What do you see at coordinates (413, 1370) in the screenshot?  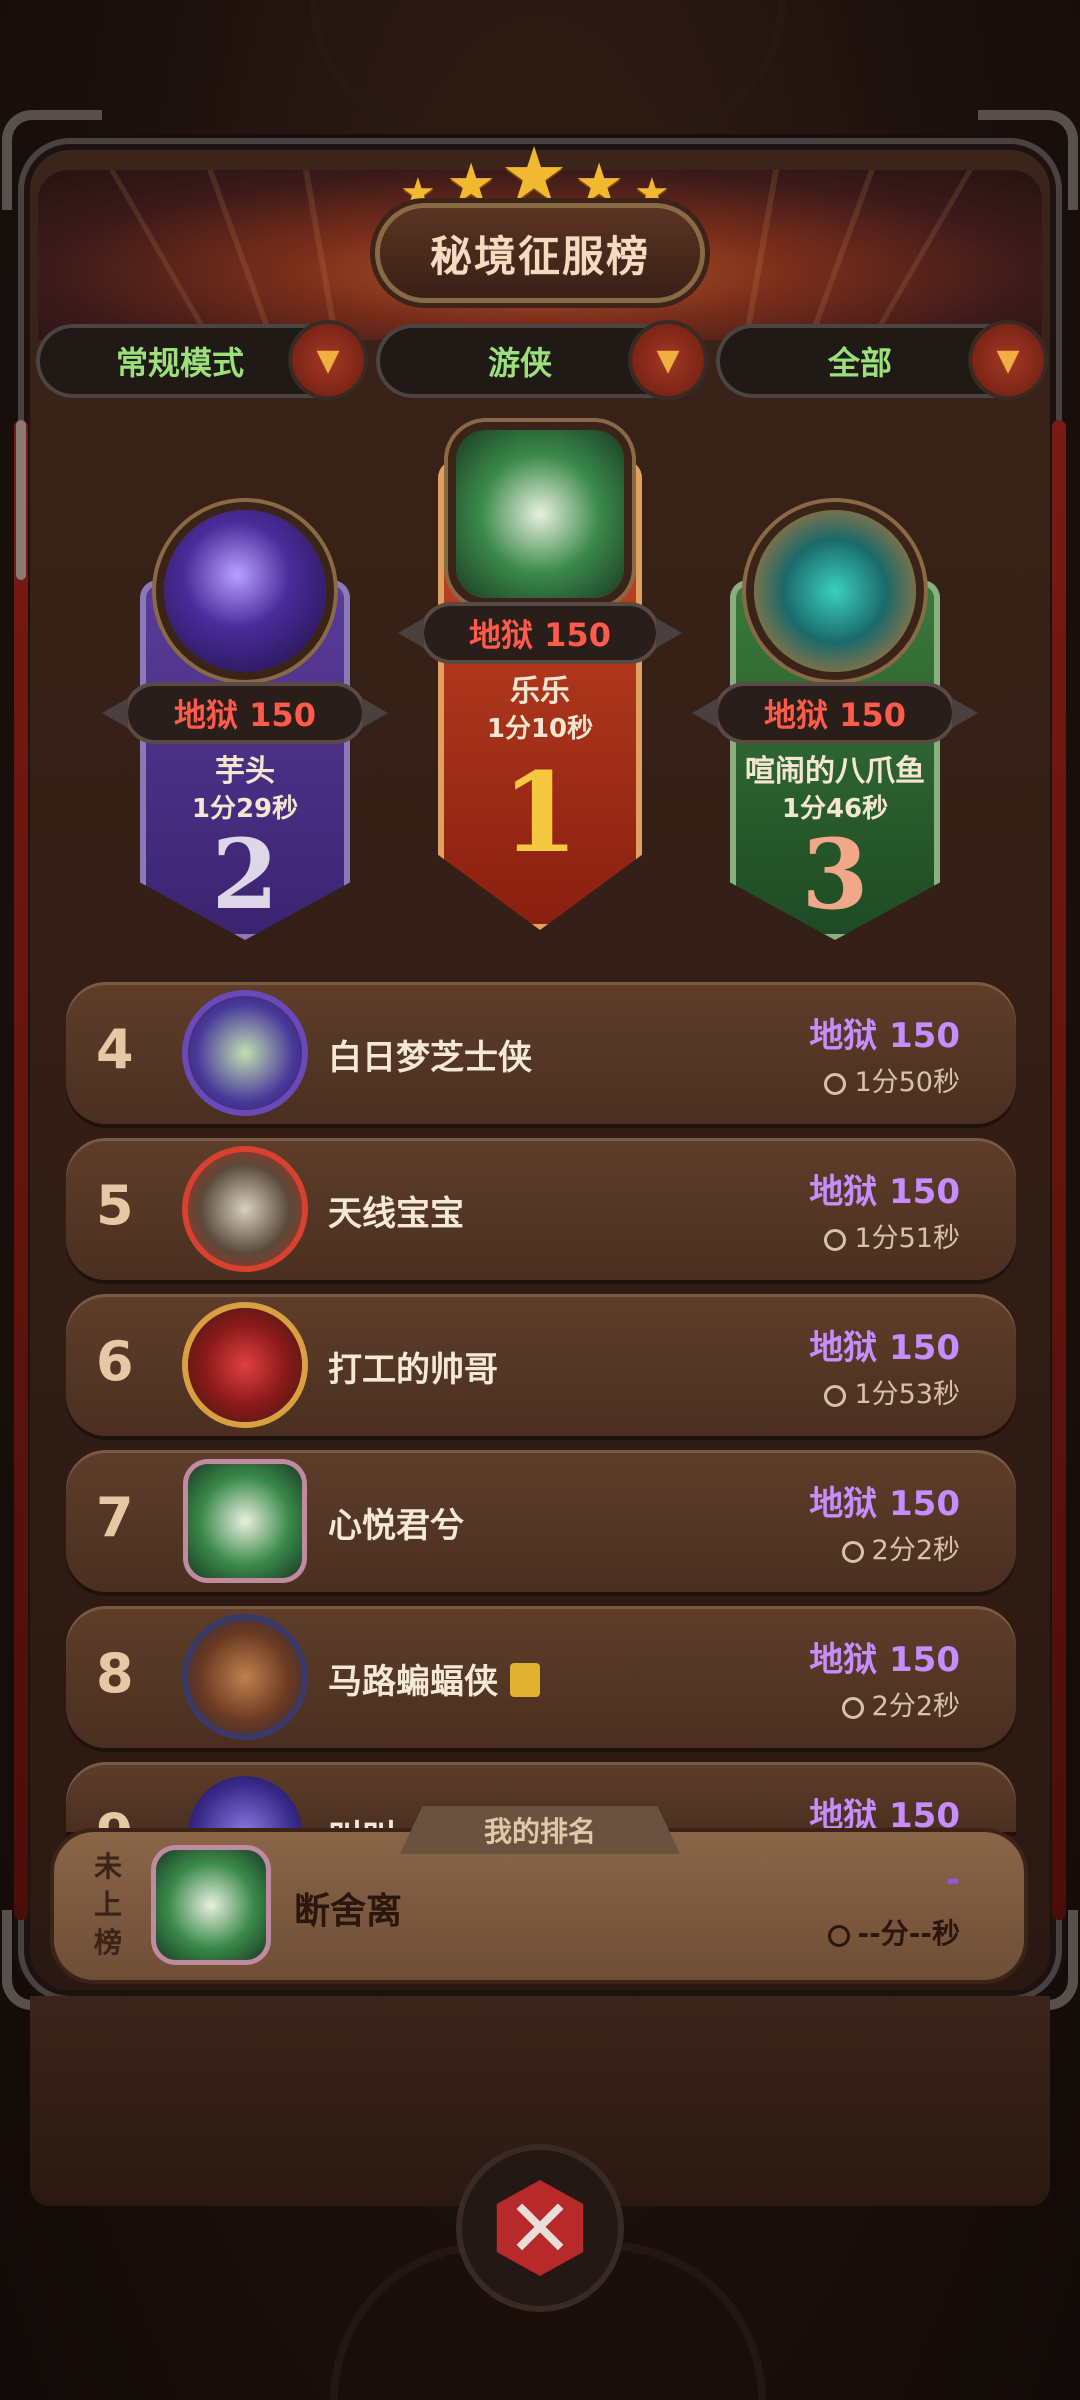 I see `player-name: 打工的帅哥` at bounding box center [413, 1370].